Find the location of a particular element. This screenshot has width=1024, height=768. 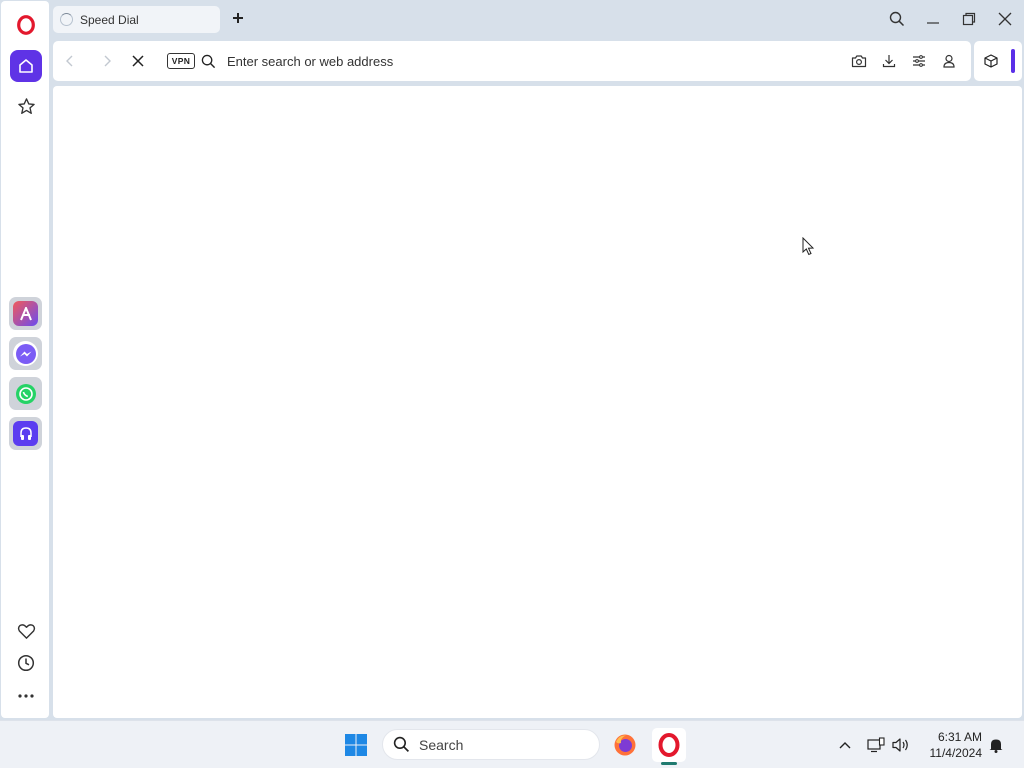

close-button is located at coordinates (1005, 19).